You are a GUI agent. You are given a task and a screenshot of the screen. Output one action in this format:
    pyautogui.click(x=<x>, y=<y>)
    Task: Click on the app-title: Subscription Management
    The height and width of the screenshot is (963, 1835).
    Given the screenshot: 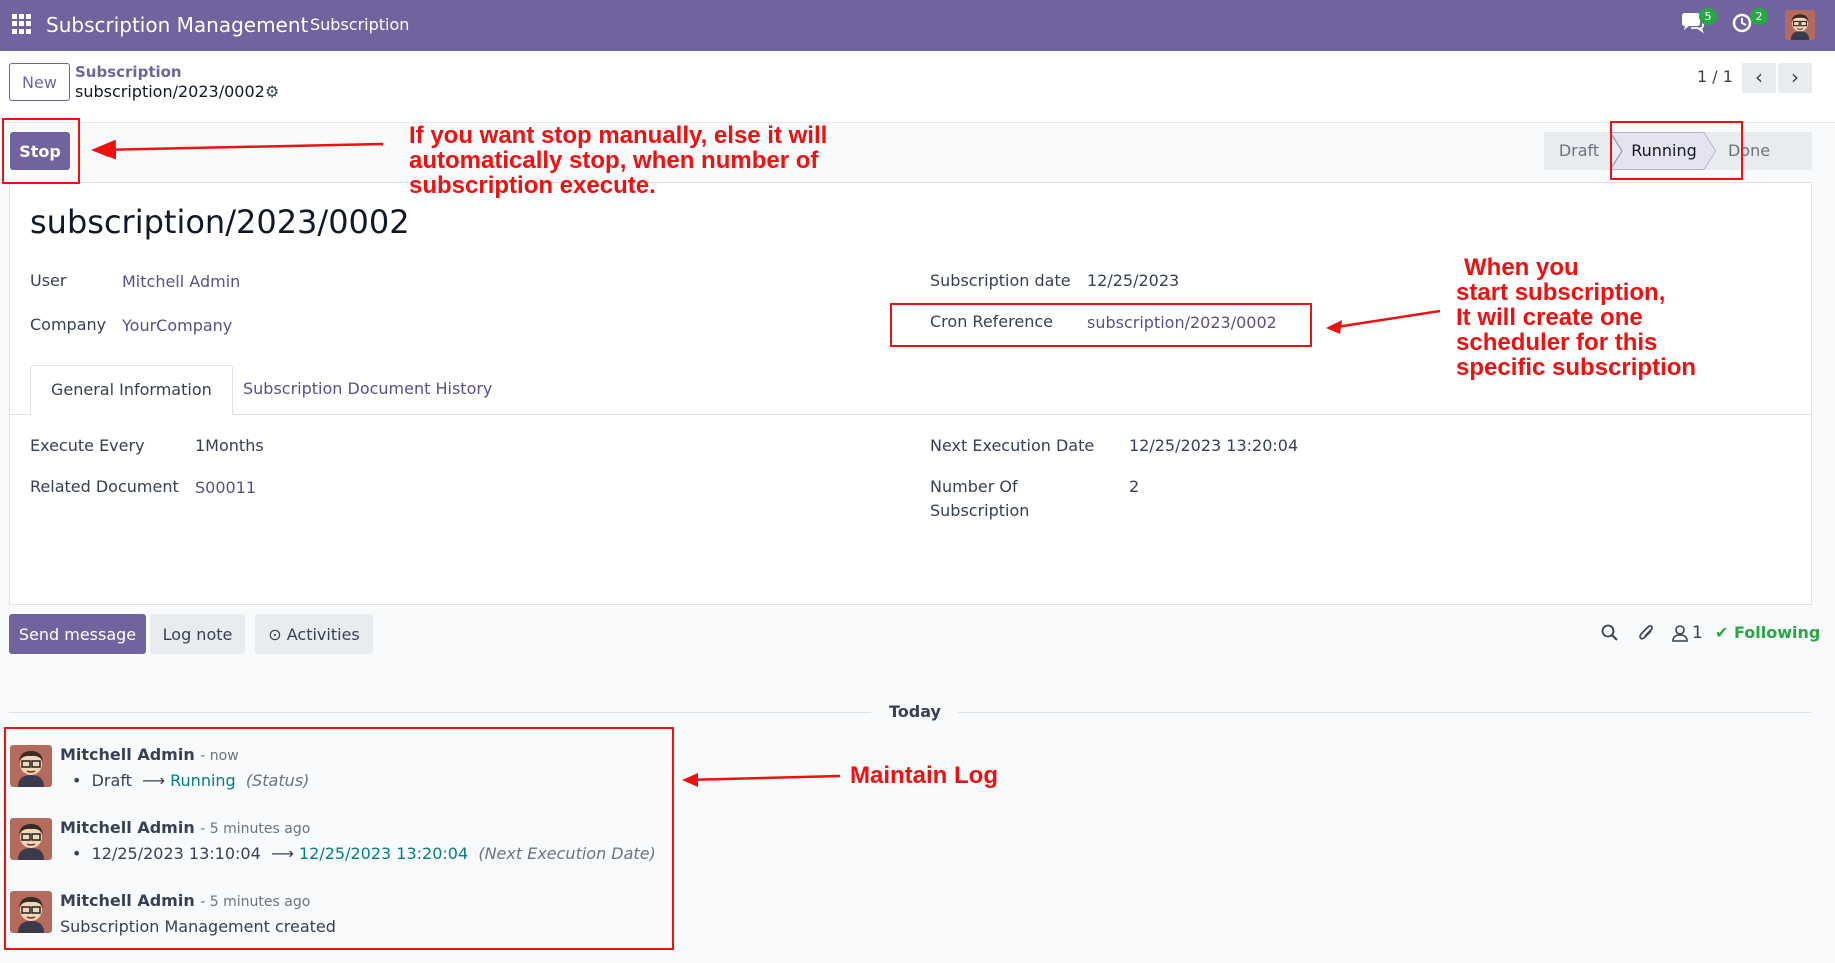 What is the action you would take?
    pyautogui.click(x=177, y=25)
    